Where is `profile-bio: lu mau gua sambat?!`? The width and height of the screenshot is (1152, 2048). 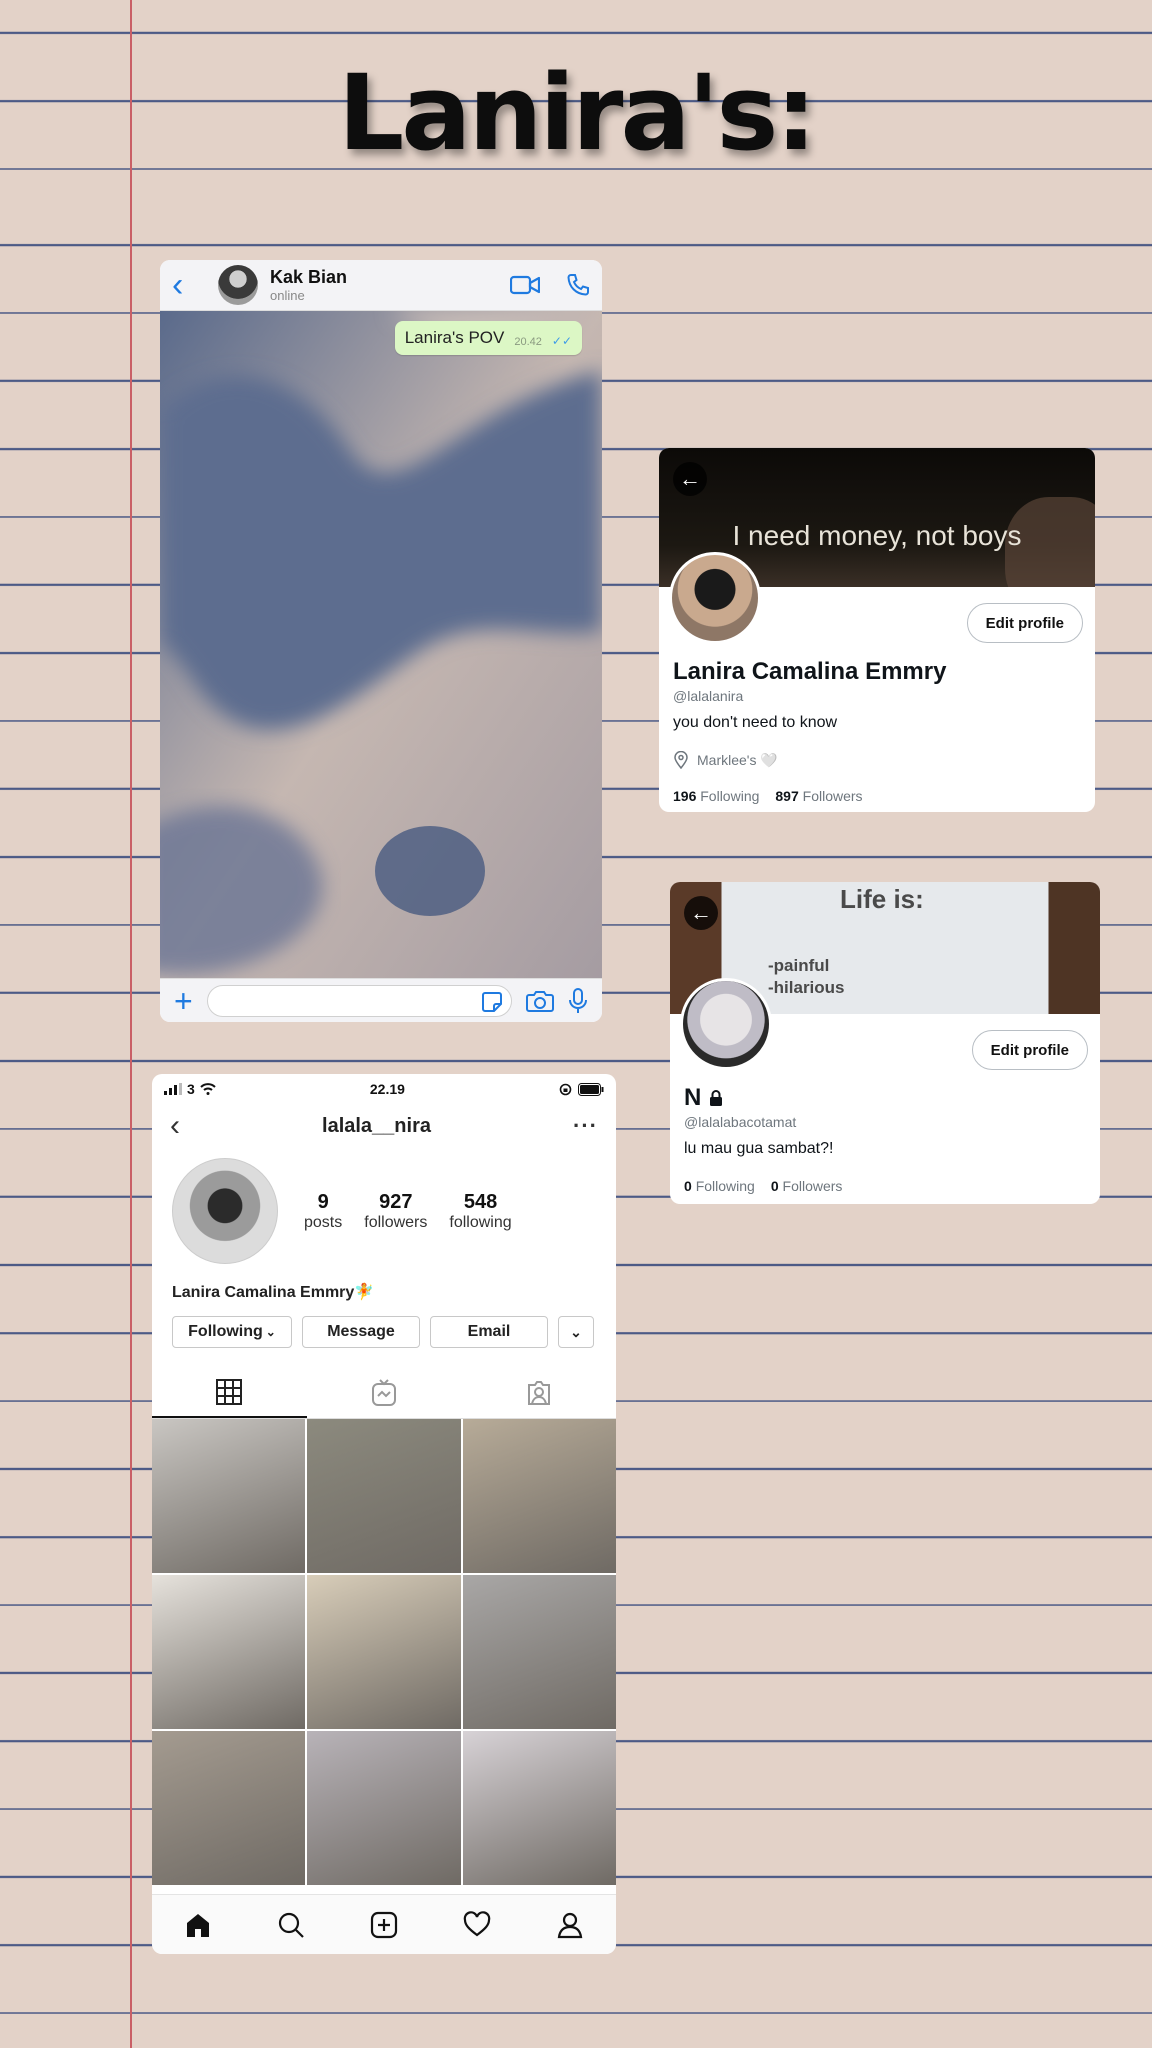 profile-bio: lu mau gua sambat?! is located at coordinates (759, 1148).